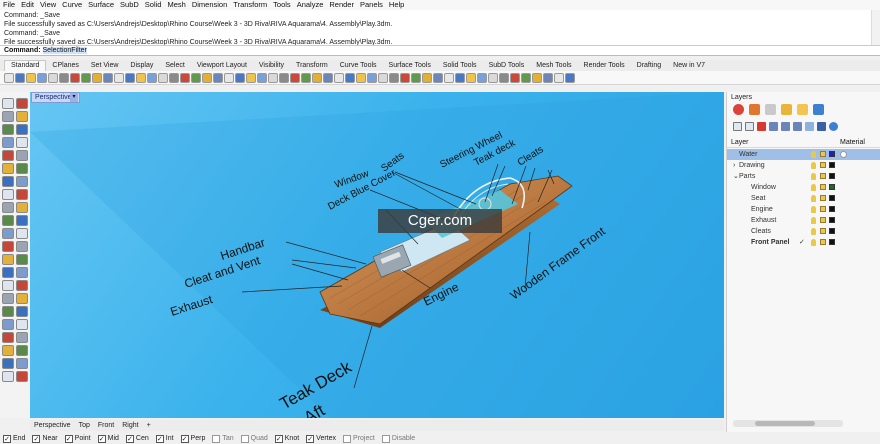 The width and height of the screenshot is (880, 444). I want to click on delete-layer-icon, so click(761, 126).